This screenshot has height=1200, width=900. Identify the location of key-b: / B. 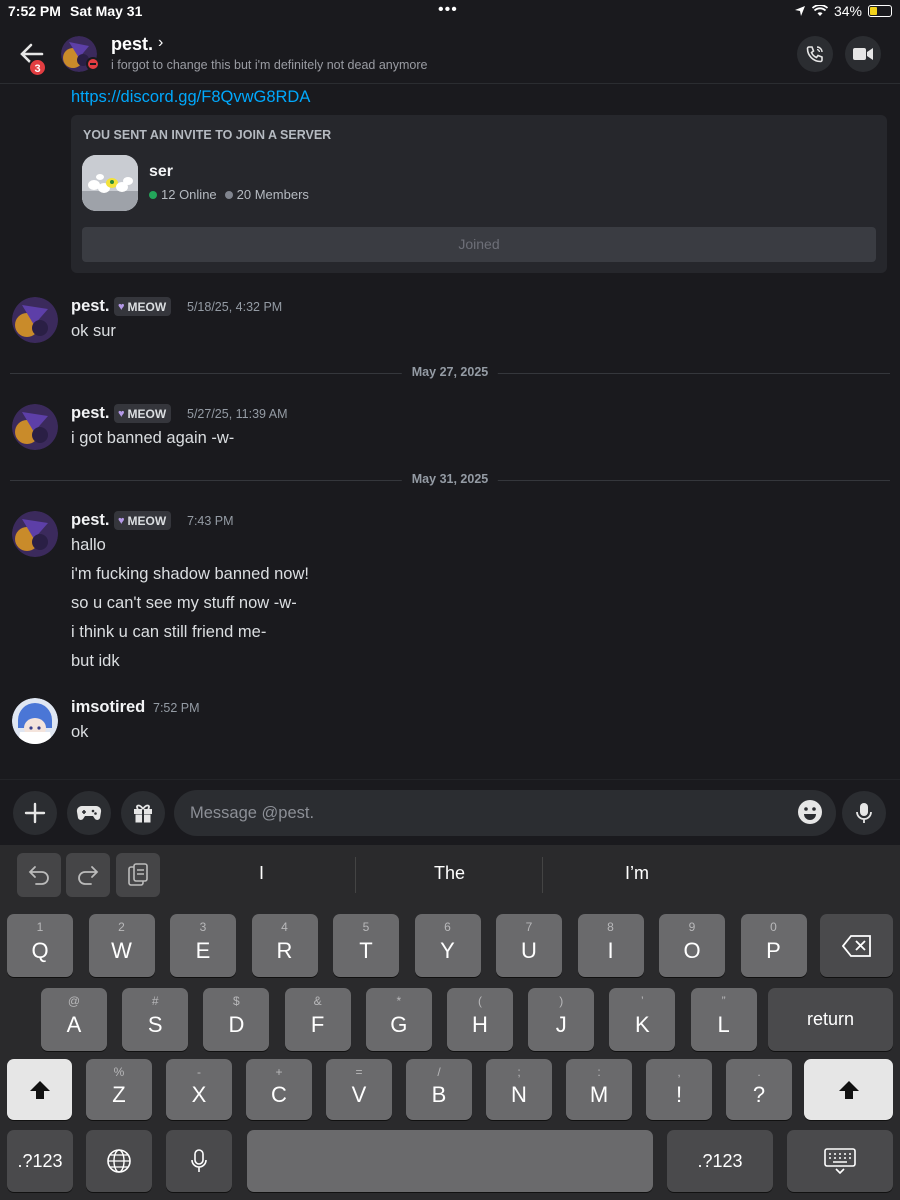
(439, 1089).